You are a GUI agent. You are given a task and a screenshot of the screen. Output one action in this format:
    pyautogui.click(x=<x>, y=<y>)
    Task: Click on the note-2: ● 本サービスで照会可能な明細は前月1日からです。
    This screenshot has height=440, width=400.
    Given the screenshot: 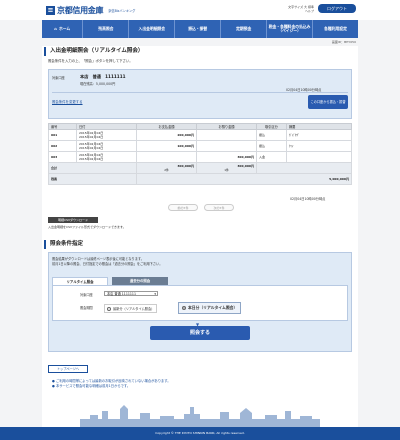 What is the action you would take?
    pyautogui.click(x=91, y=386)
    